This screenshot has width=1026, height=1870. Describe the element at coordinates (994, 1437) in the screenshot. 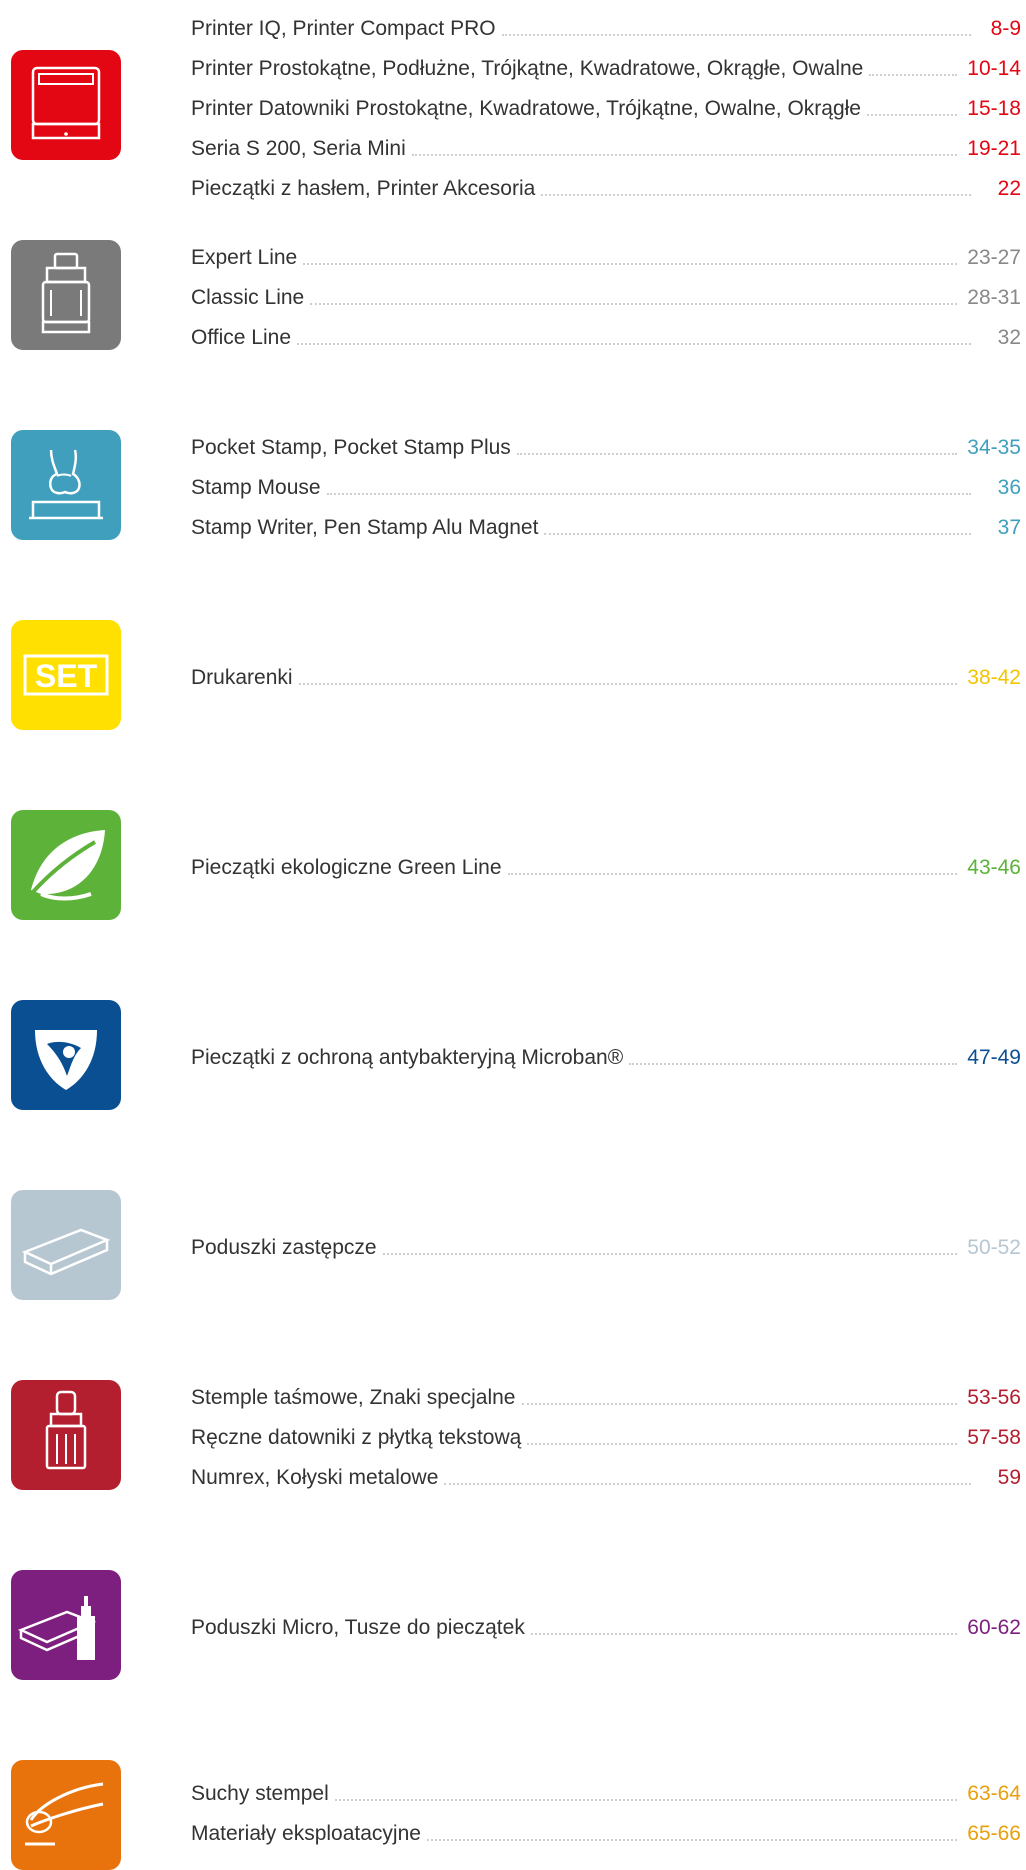

I see `entry-pages: 57-58` at that location.